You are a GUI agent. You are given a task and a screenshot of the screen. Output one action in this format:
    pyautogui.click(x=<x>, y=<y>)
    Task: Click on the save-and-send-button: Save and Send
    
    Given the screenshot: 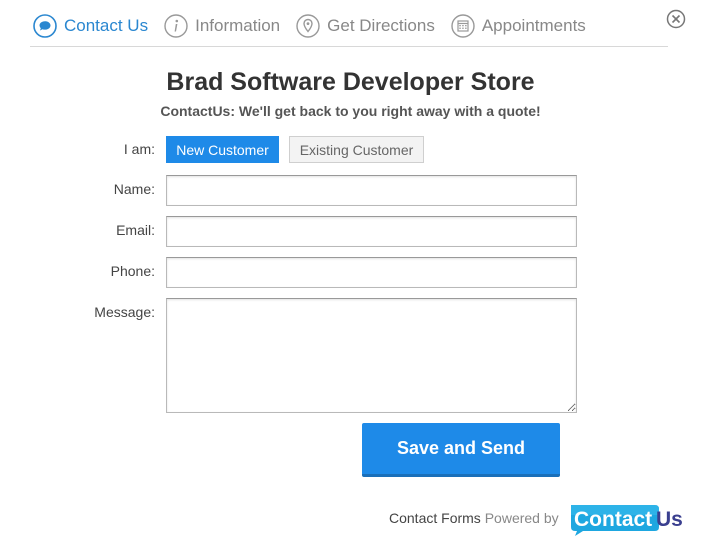 What is the action you would take?
    pyautogui.click(x=461, y=450)
    